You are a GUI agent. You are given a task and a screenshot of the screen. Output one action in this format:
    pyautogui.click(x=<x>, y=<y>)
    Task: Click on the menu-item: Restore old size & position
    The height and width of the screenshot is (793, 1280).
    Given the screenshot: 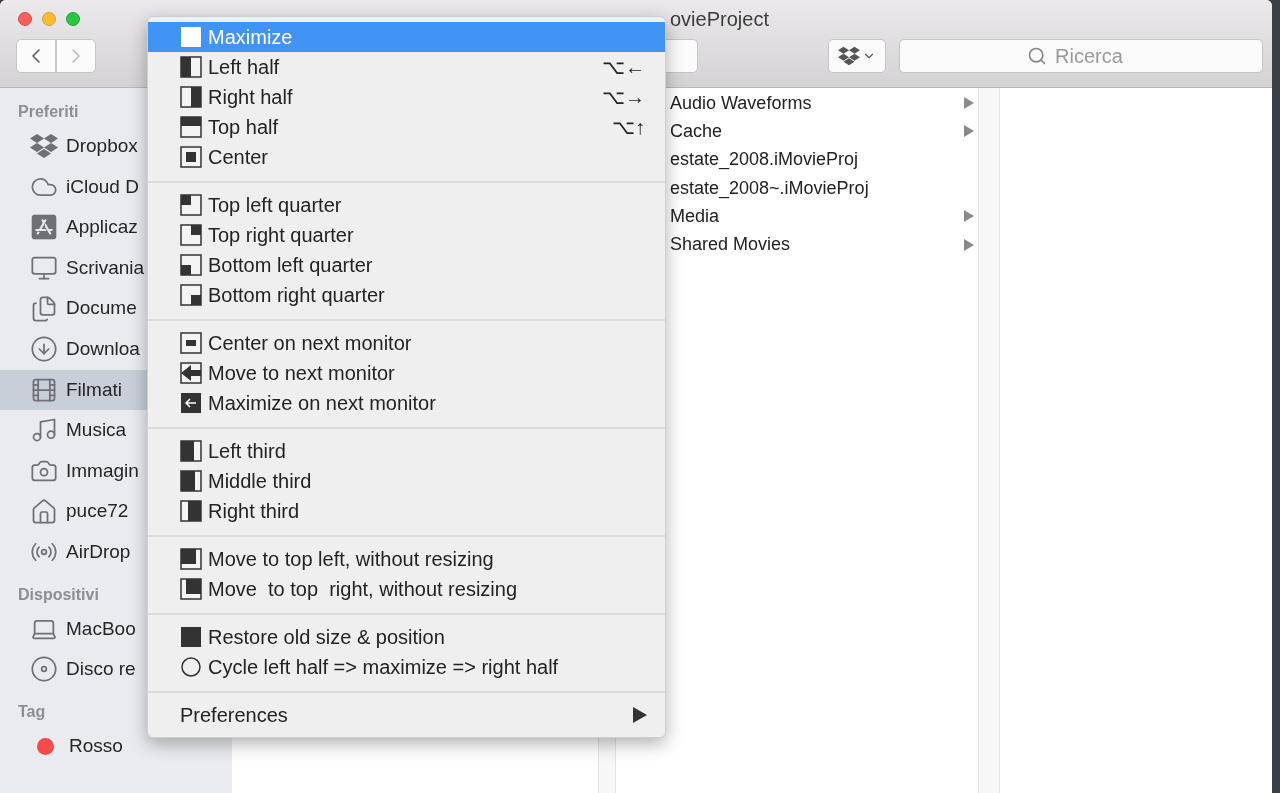 What is the action you would take?
    pyautogui.click(x=406, y=637)
    